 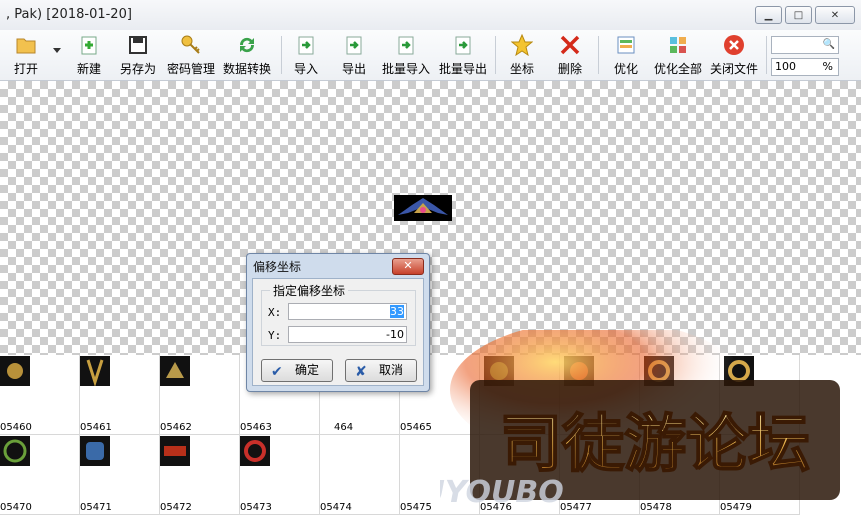 I want to click on x-input: 33, so click(x=347, y=311).